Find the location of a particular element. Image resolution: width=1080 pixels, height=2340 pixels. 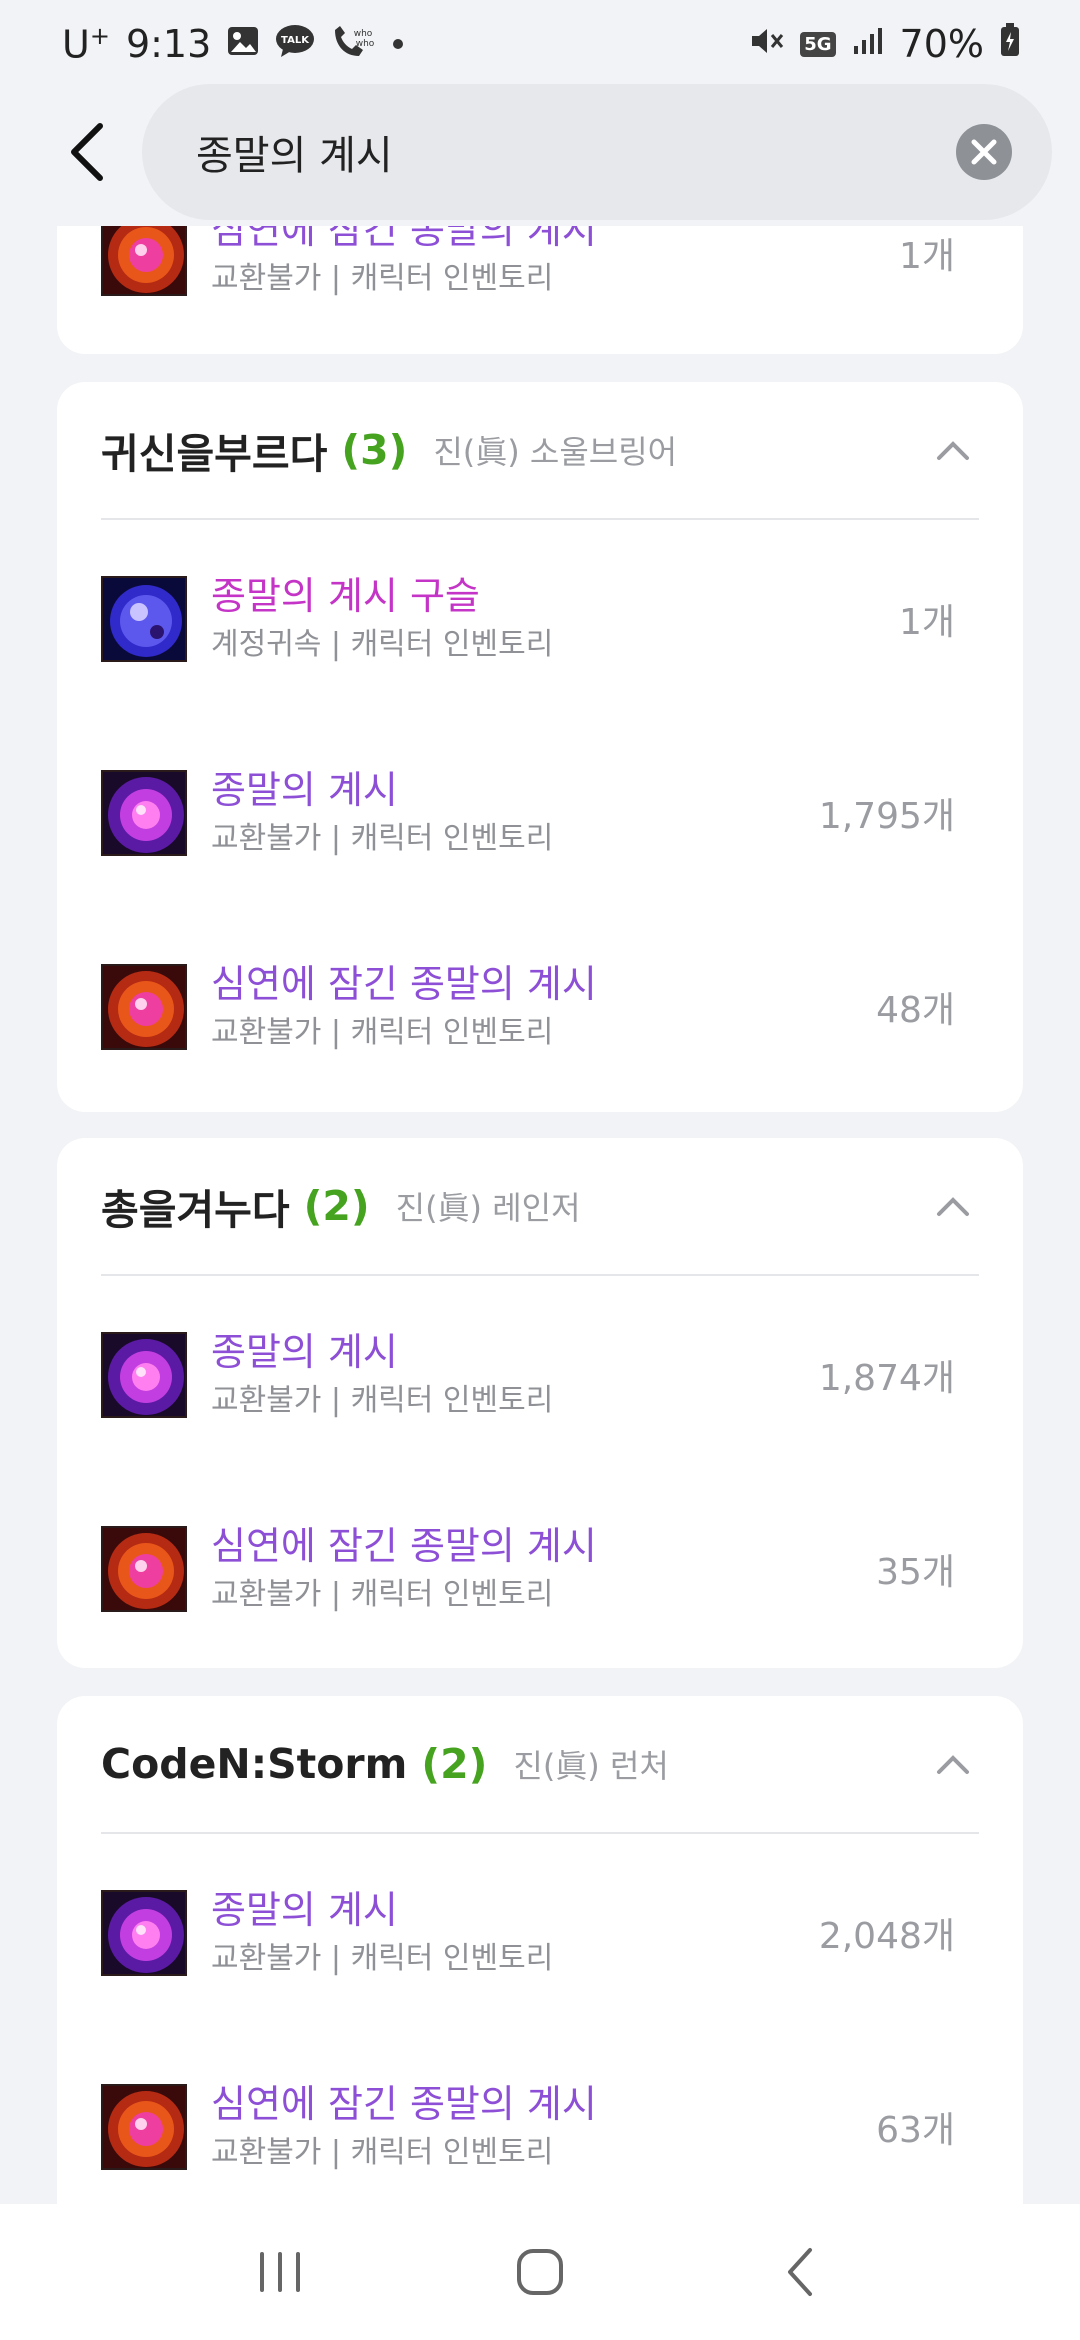

list-item: 심연에 잠긴 종말의 계시 교환불가 | 캐릭터 인벤토리 35개 is located at coordinates (540, 1569).